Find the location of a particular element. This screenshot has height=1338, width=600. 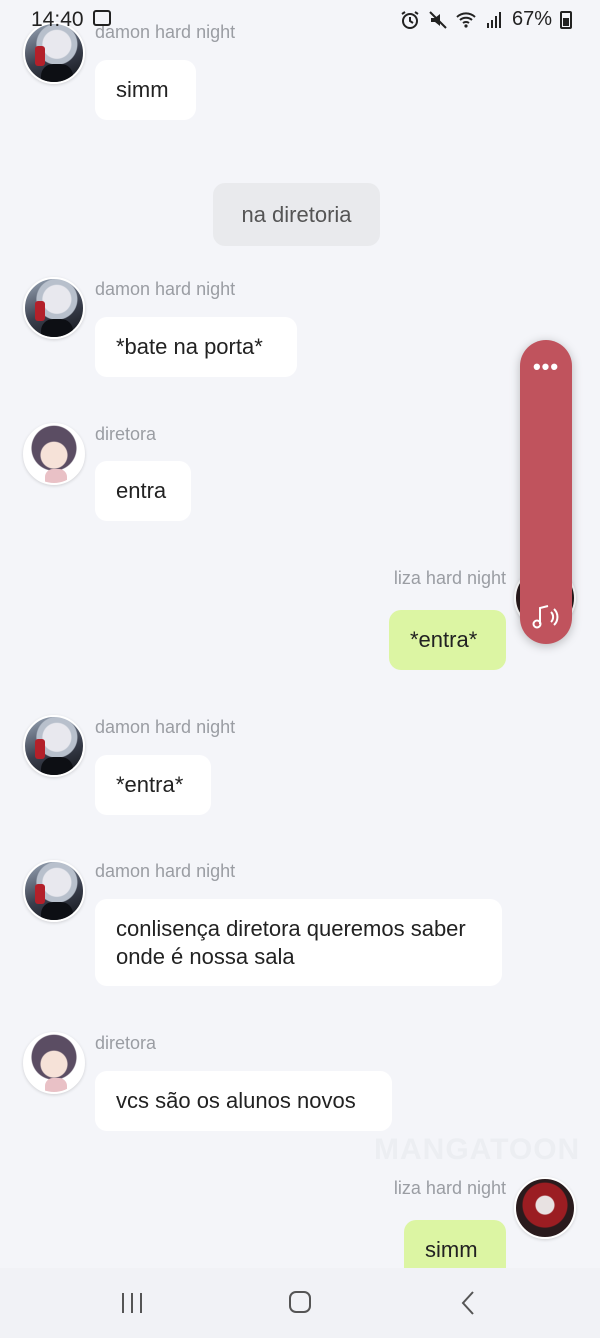

watermark: MANGATOON is located at coordinates (477, 1149).